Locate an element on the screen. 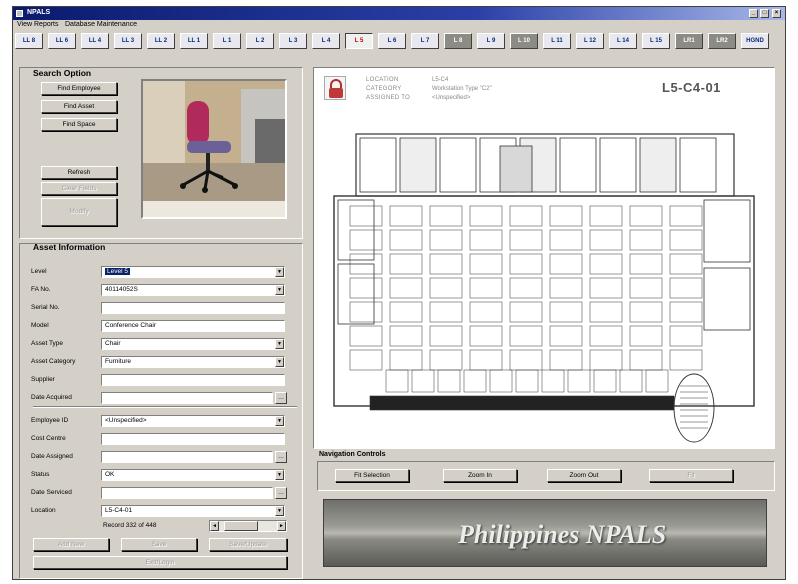 The image size is (798, 584). zoom-in-button: Zoom In is located at coordinates (480, 475).